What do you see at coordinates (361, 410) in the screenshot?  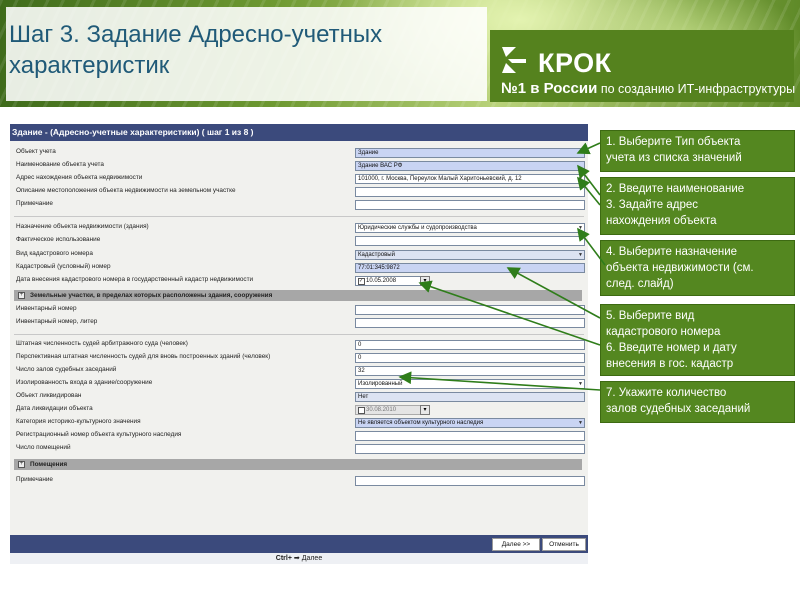 I see `checkbox-icon` at bounding box center [361, 410].